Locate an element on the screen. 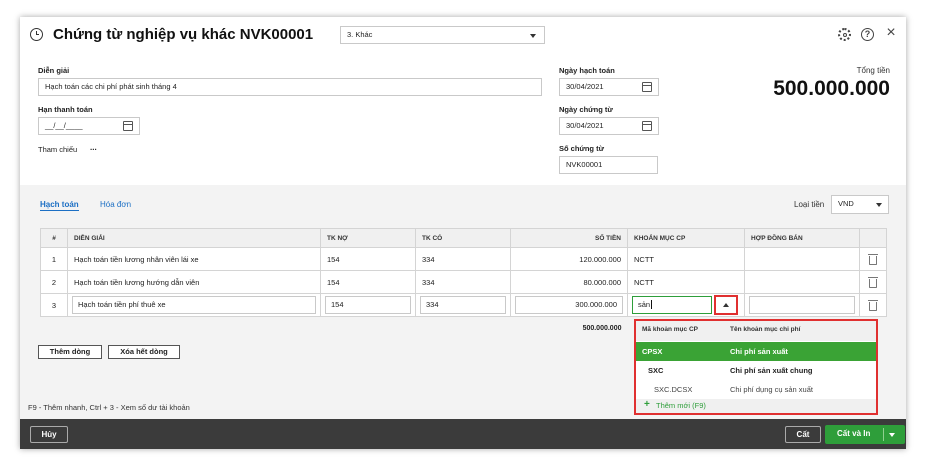  total-value: 500.000.000 is located at coordinates (569, 328).